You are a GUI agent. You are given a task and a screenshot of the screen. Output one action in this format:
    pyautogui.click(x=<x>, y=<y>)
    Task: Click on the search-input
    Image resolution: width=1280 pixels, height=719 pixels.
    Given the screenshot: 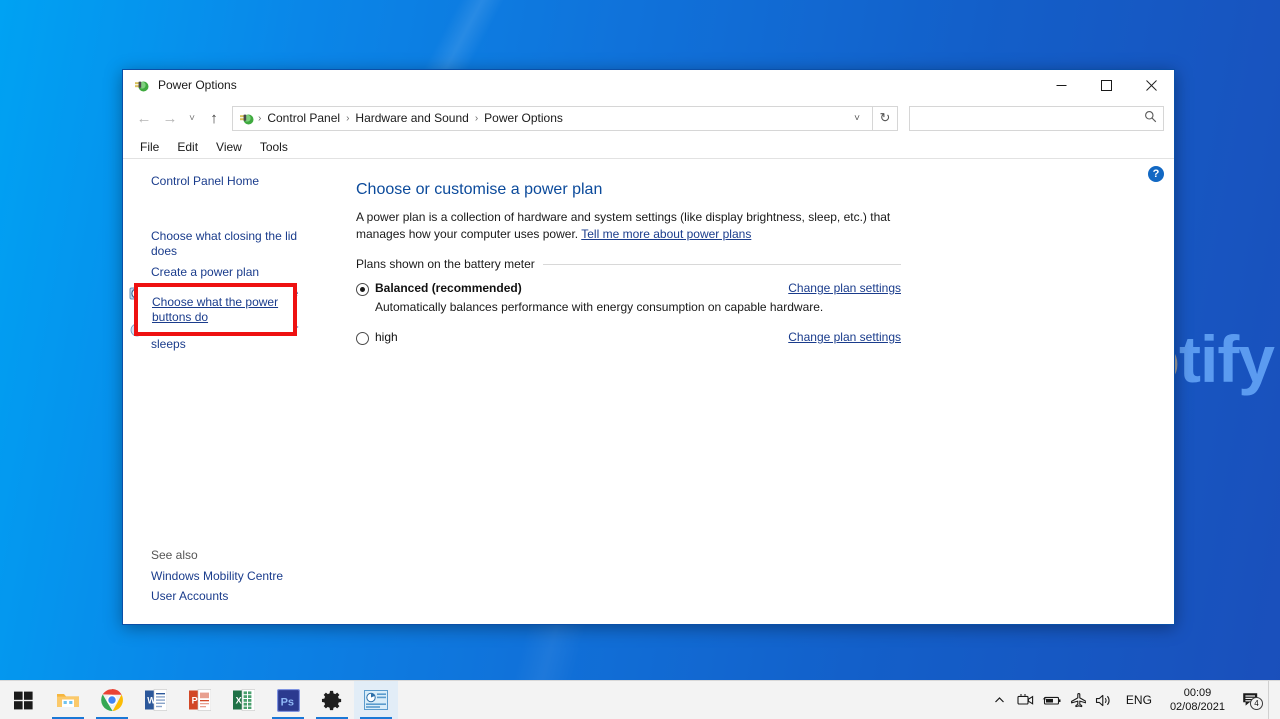 What is the action you would take?
    pyautogui.click(x=1030, y=118)
    